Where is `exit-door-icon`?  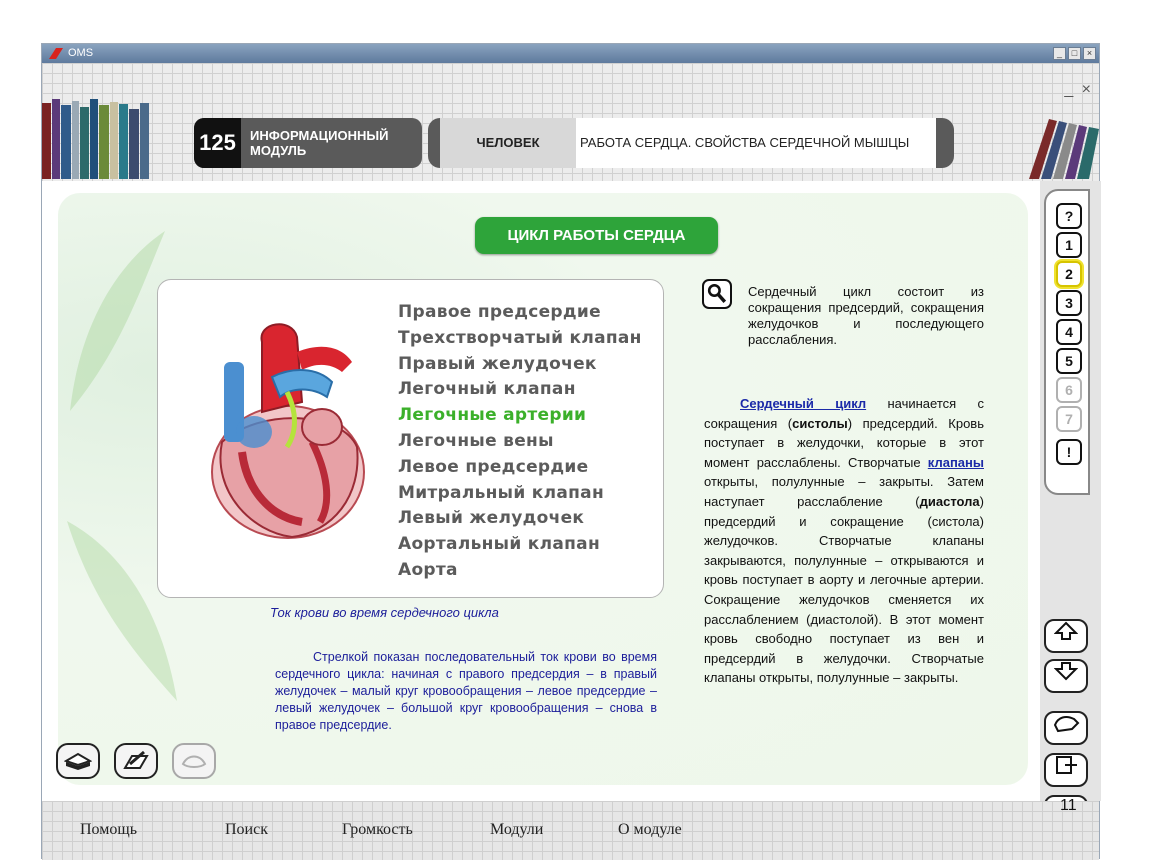 exit-door-icon is located at coordinates (1066, 765).